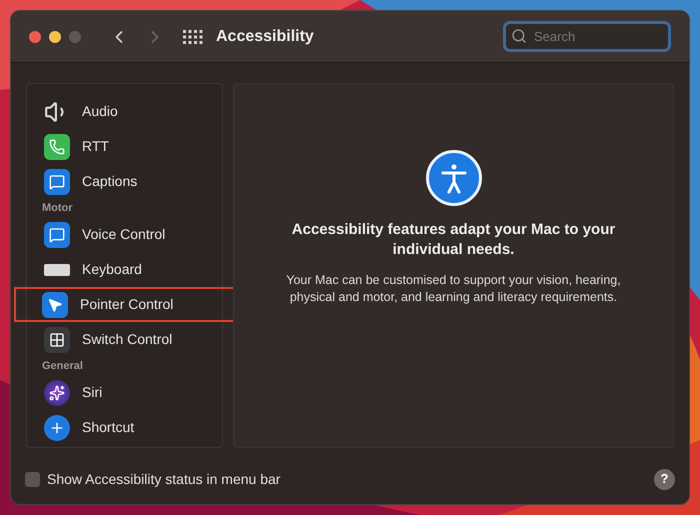 The height and width of the screenshot is (515, 700). I want to click on sidebar-item: Audio, so click(124, 111).